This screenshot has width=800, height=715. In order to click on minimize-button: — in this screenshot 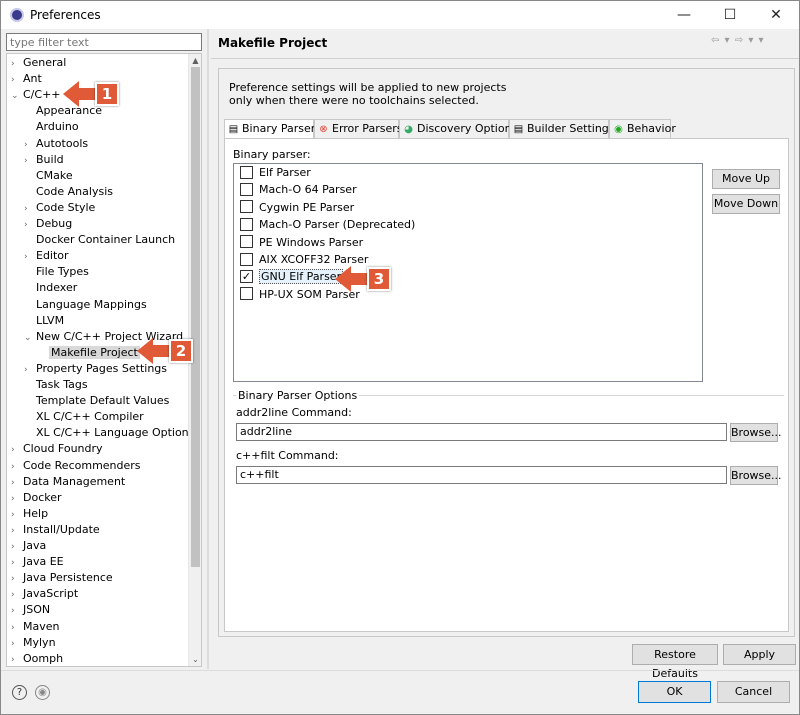, I will do `click(684, 15)`.